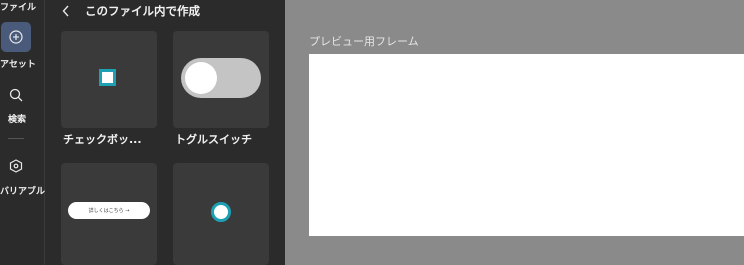 Image resolution: width=744 pixels, height=265 pixels. I want to click on panel-title: このファイル内で作成, so click(142, 11).